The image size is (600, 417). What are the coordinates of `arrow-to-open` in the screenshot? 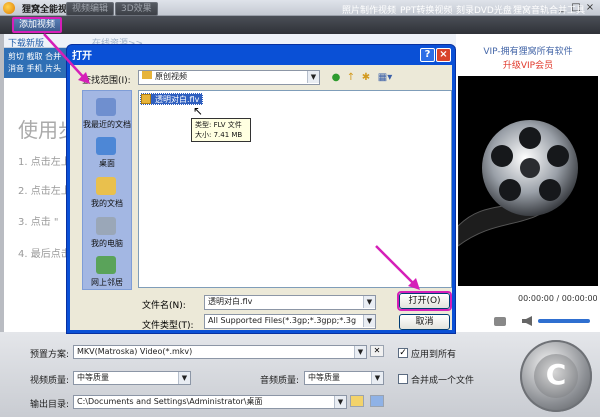 It's located at (396, 266).